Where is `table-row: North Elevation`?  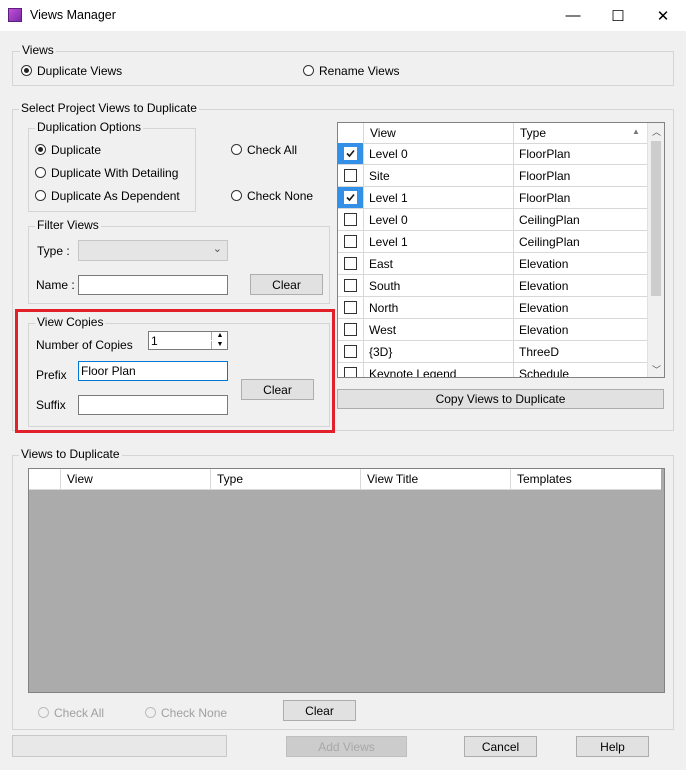
table-row: North Elevation is located at coordinates (493, 308).